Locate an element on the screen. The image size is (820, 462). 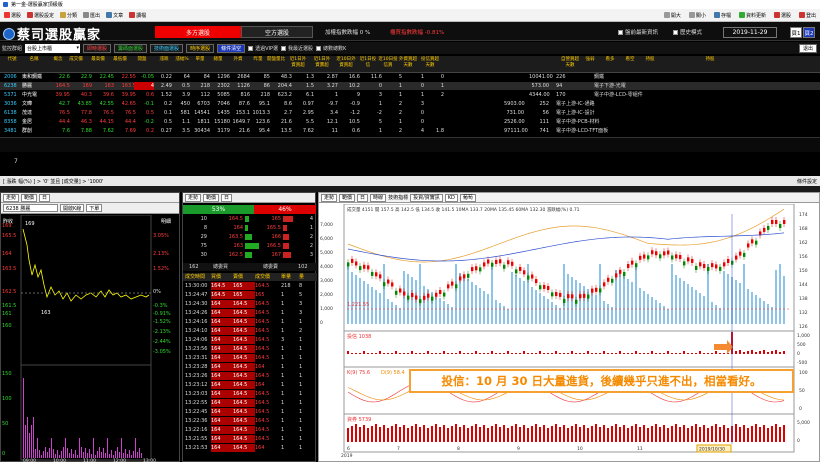
realtime-select-button: 即時選股 is located at coordinates (97, 48).